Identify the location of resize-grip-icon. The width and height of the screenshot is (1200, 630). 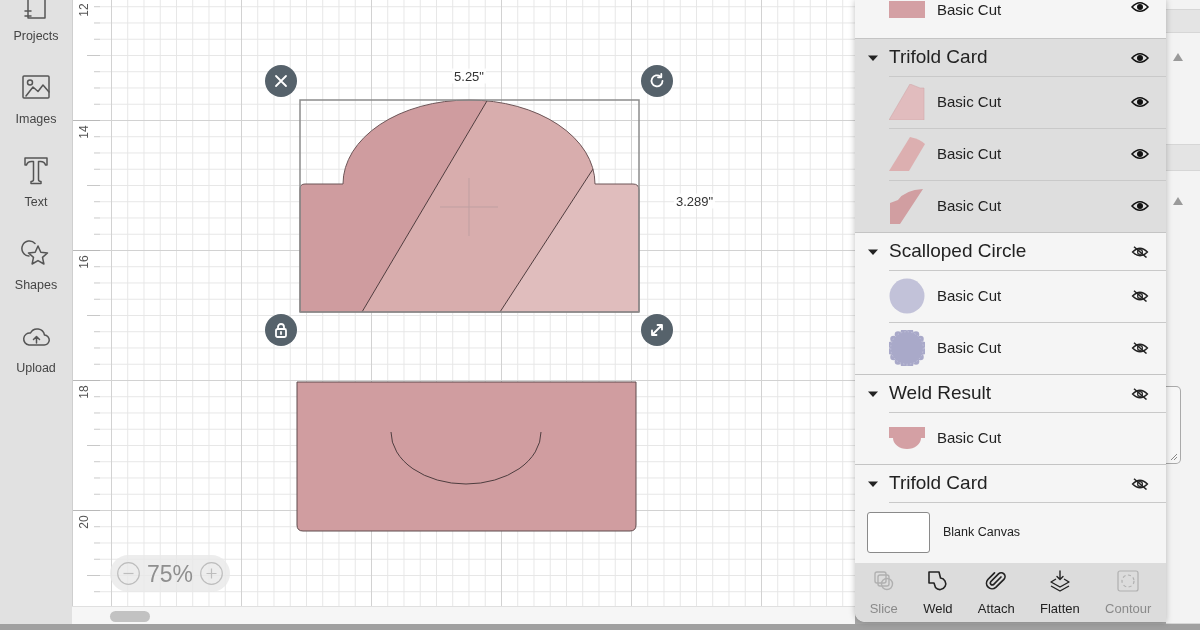
(1174, 457).